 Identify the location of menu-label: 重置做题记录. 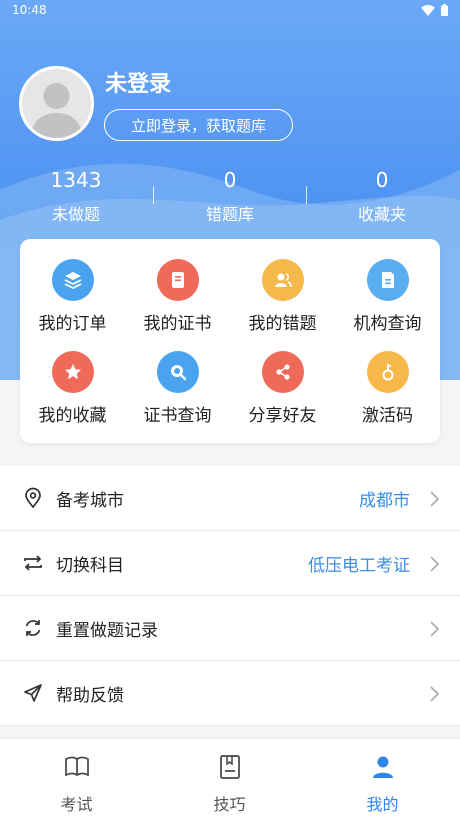
(107, 630).